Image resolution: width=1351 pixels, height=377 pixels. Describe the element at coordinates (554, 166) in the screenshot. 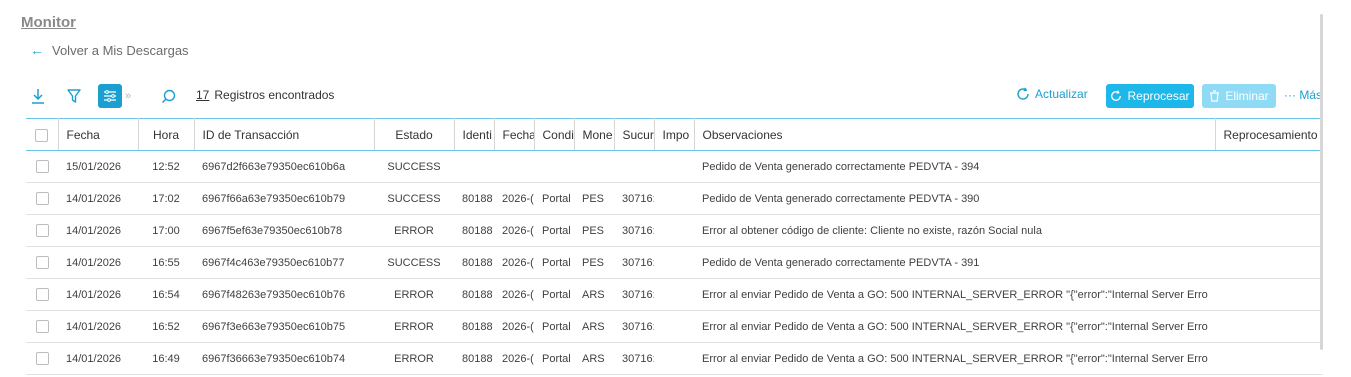

I see `cell-condicion` at that location.